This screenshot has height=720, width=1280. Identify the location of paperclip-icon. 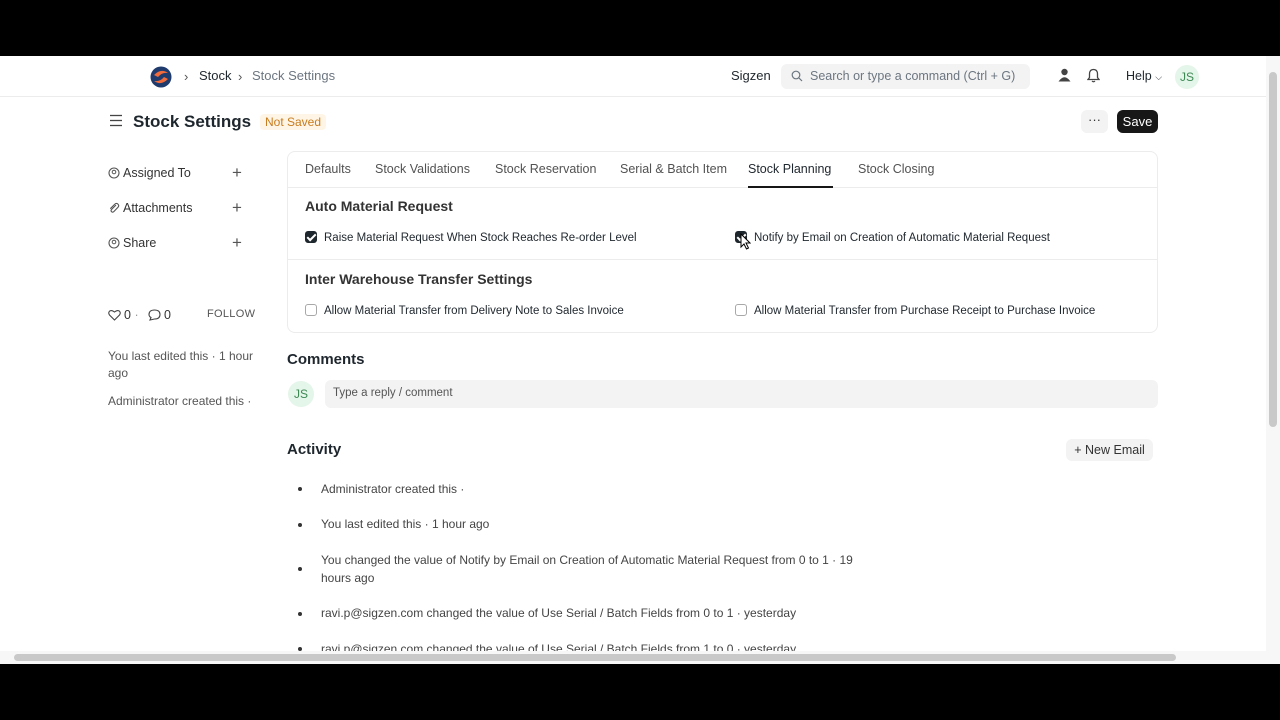
(114, 207).